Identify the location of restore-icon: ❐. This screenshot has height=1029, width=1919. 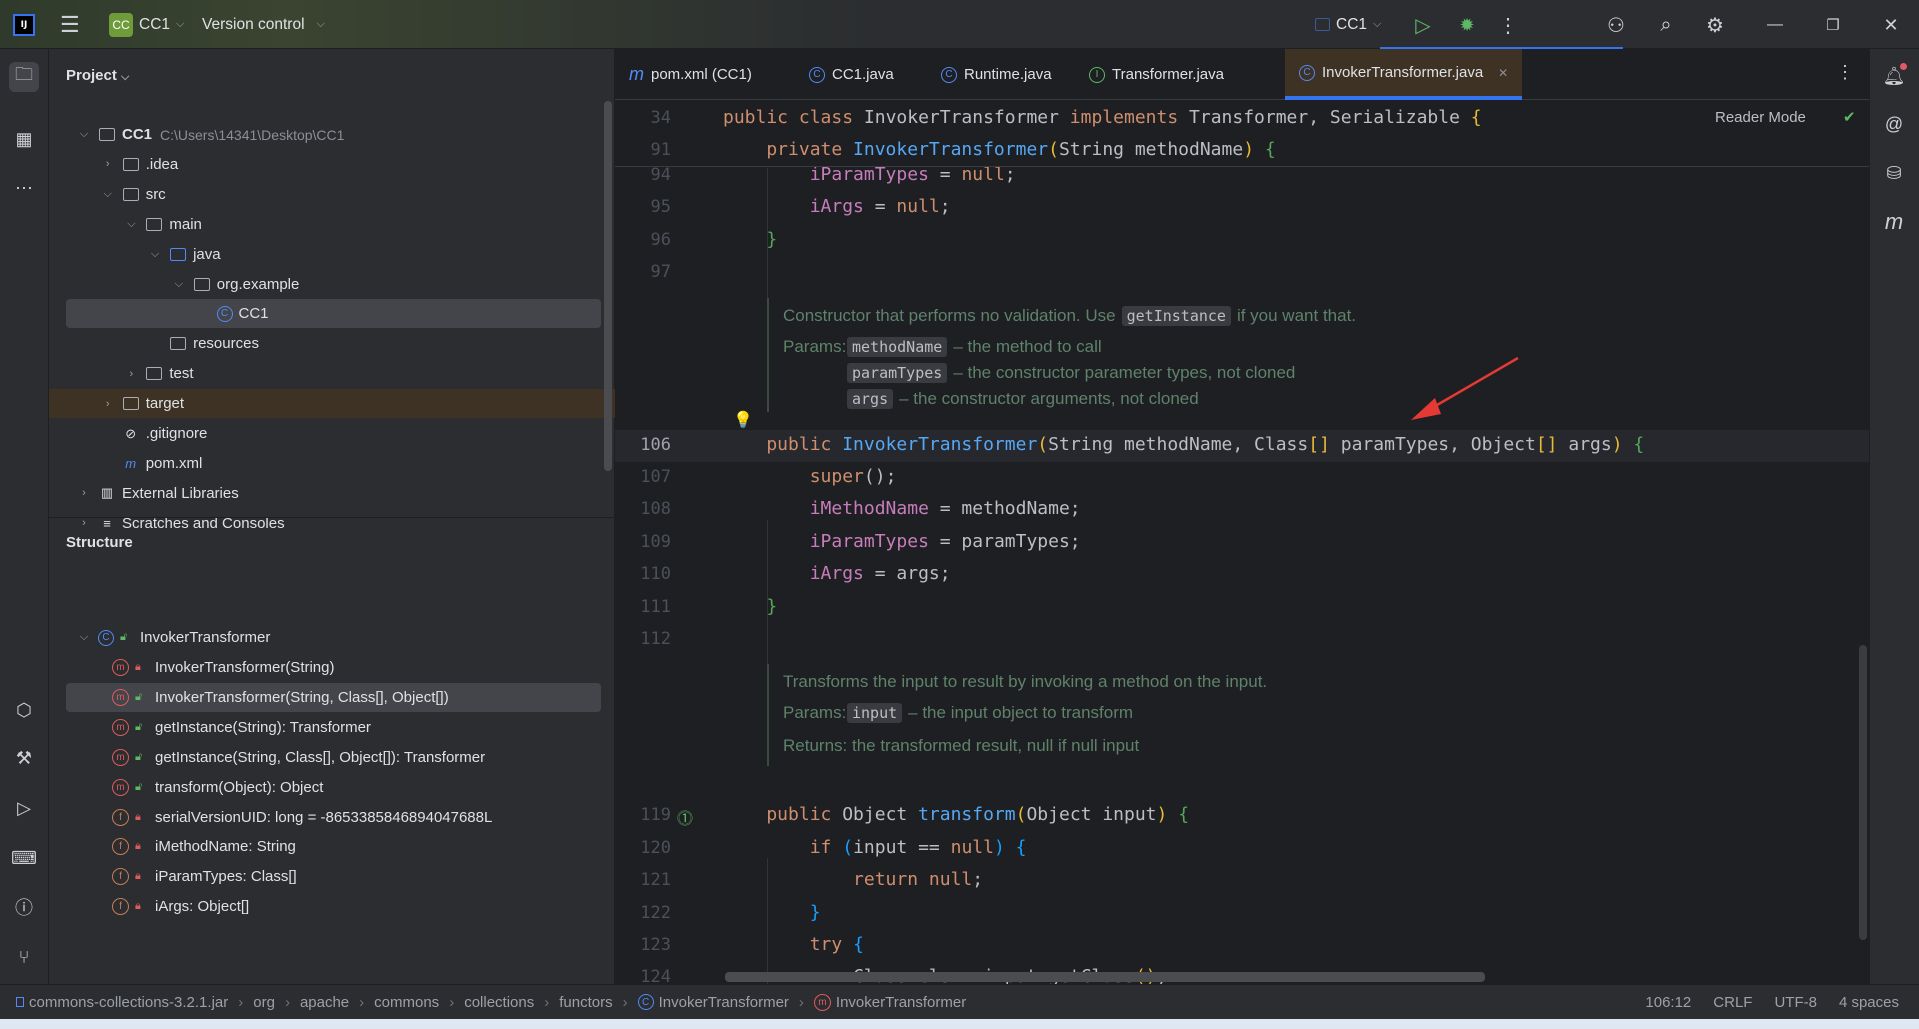
(1833, 25).